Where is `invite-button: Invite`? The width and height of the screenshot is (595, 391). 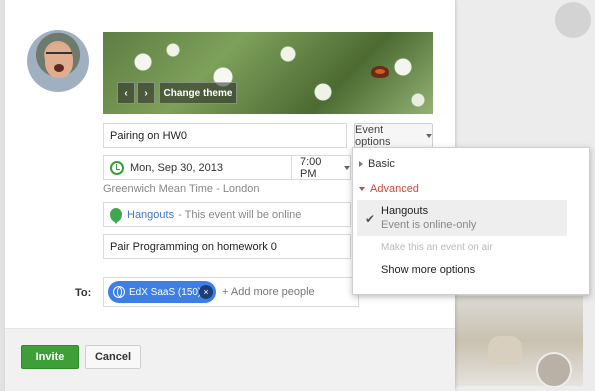 invite-button: Invite is located at coordinates (50, 357).